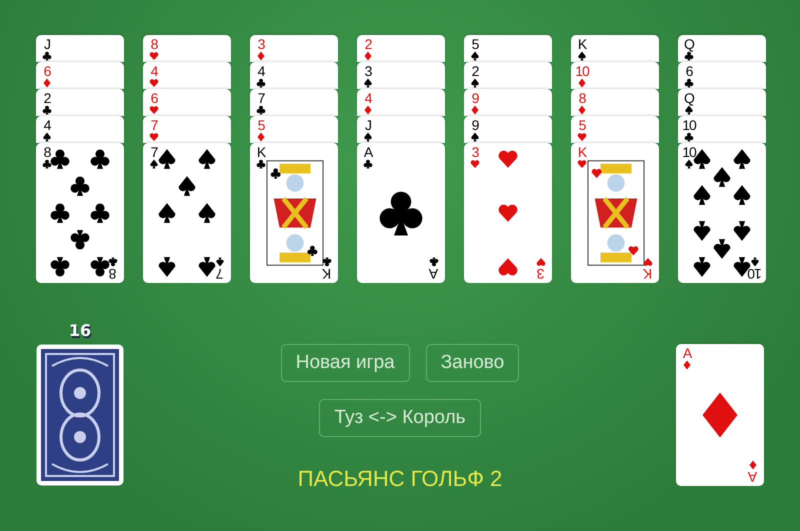 The height and width of the screenshot is (531, 800). I want to click on game-title: ПАСЬЯНС ГОЛЬФ 2, so click(400, 479).